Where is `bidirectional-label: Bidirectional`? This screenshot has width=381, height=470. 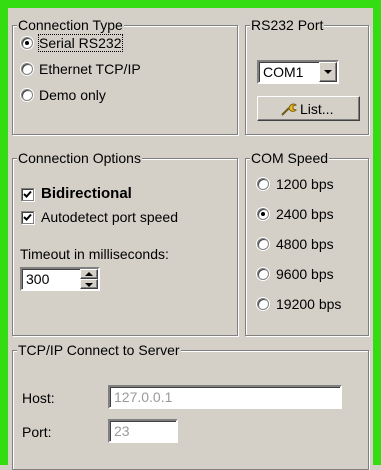 bidirectional-label: Bidirectional is located at coordinates (86, 194).